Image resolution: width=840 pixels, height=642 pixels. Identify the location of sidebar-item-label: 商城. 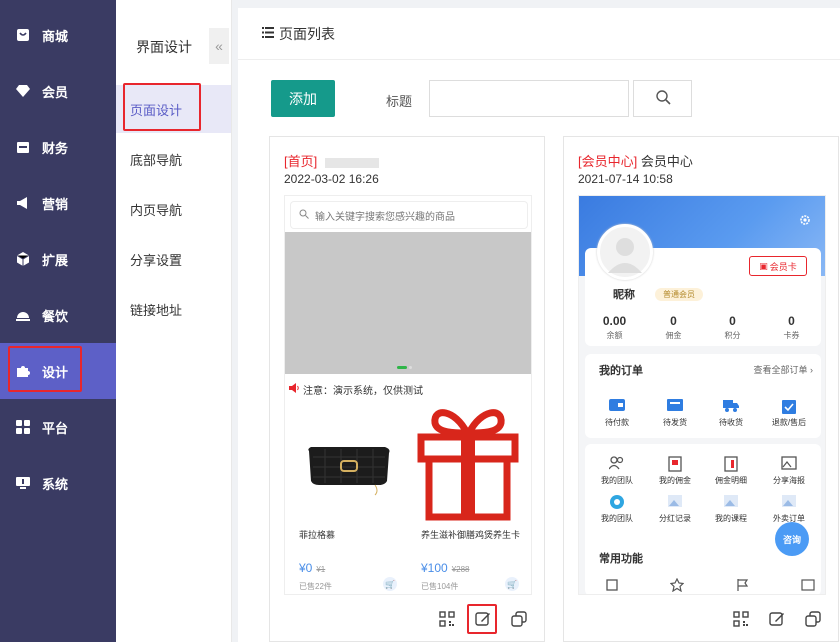
(55, 36).